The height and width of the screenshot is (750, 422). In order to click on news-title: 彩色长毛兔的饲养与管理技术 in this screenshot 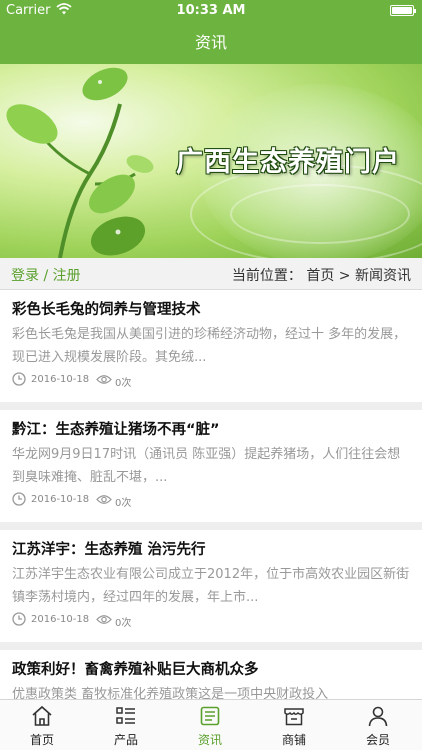, I will do `click(106, 310)`.